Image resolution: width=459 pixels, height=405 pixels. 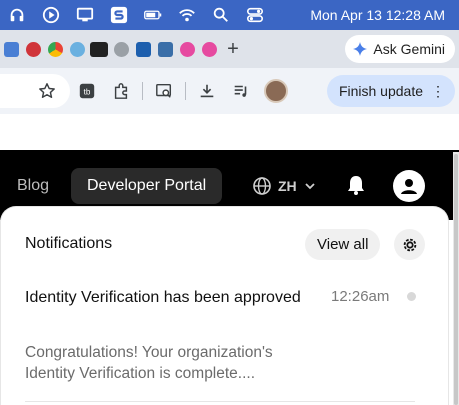 I want to click on s-app-icon, so click(x=119, y=15).